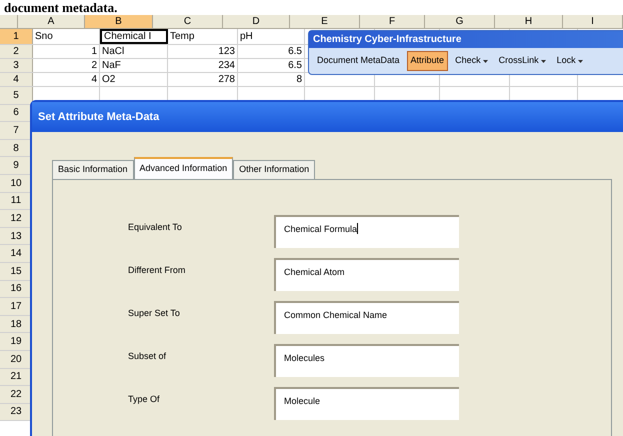 The image size is (623, 436). What do you see at coordinates (157, 270) in the screenshot?
I see `field-label: Different From` at bounding box center [157, 270].